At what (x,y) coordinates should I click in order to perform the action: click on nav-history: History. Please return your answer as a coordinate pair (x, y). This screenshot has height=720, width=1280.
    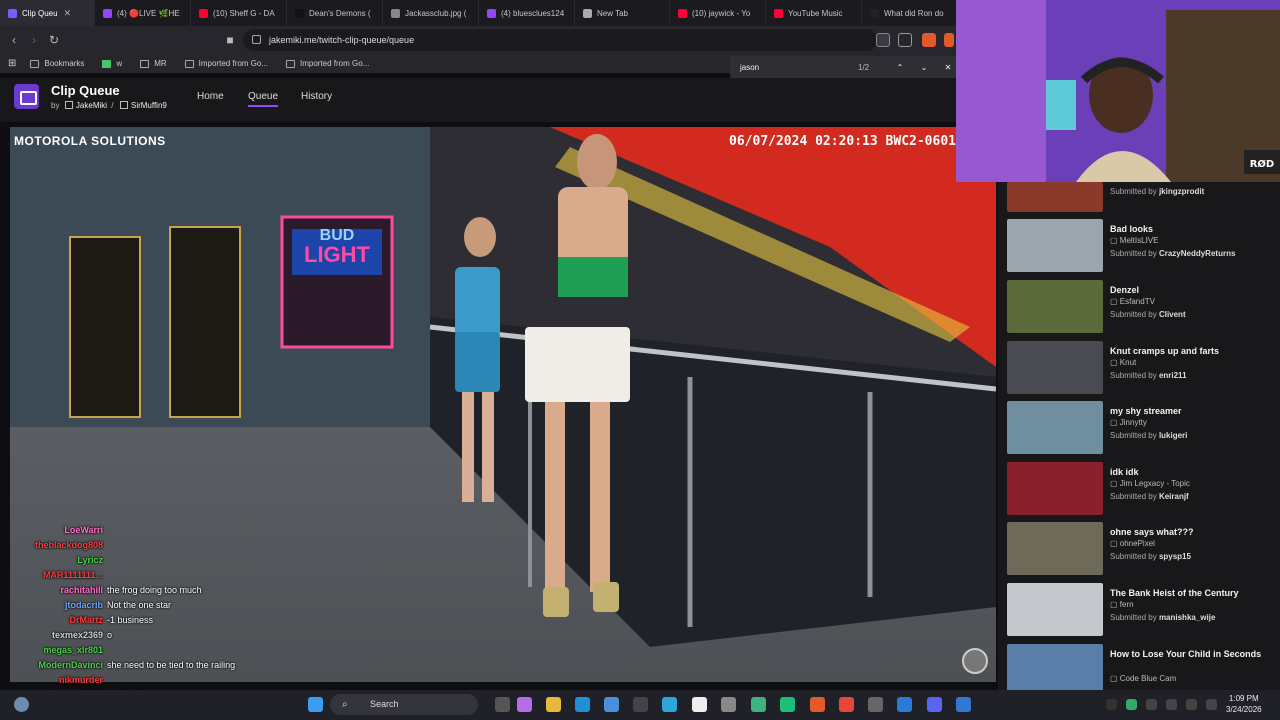
    Looking at the image, I should click on (316, 96).